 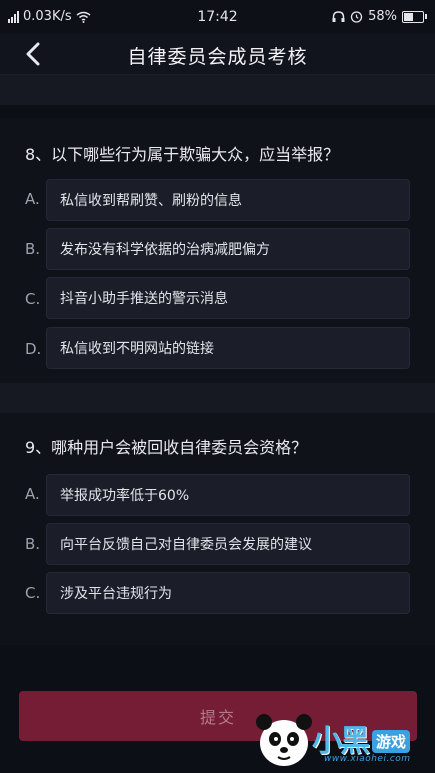 I want to click on option-text: 向平台反馈自己对自律委员会发展的建议, so click(x=186, y=545).